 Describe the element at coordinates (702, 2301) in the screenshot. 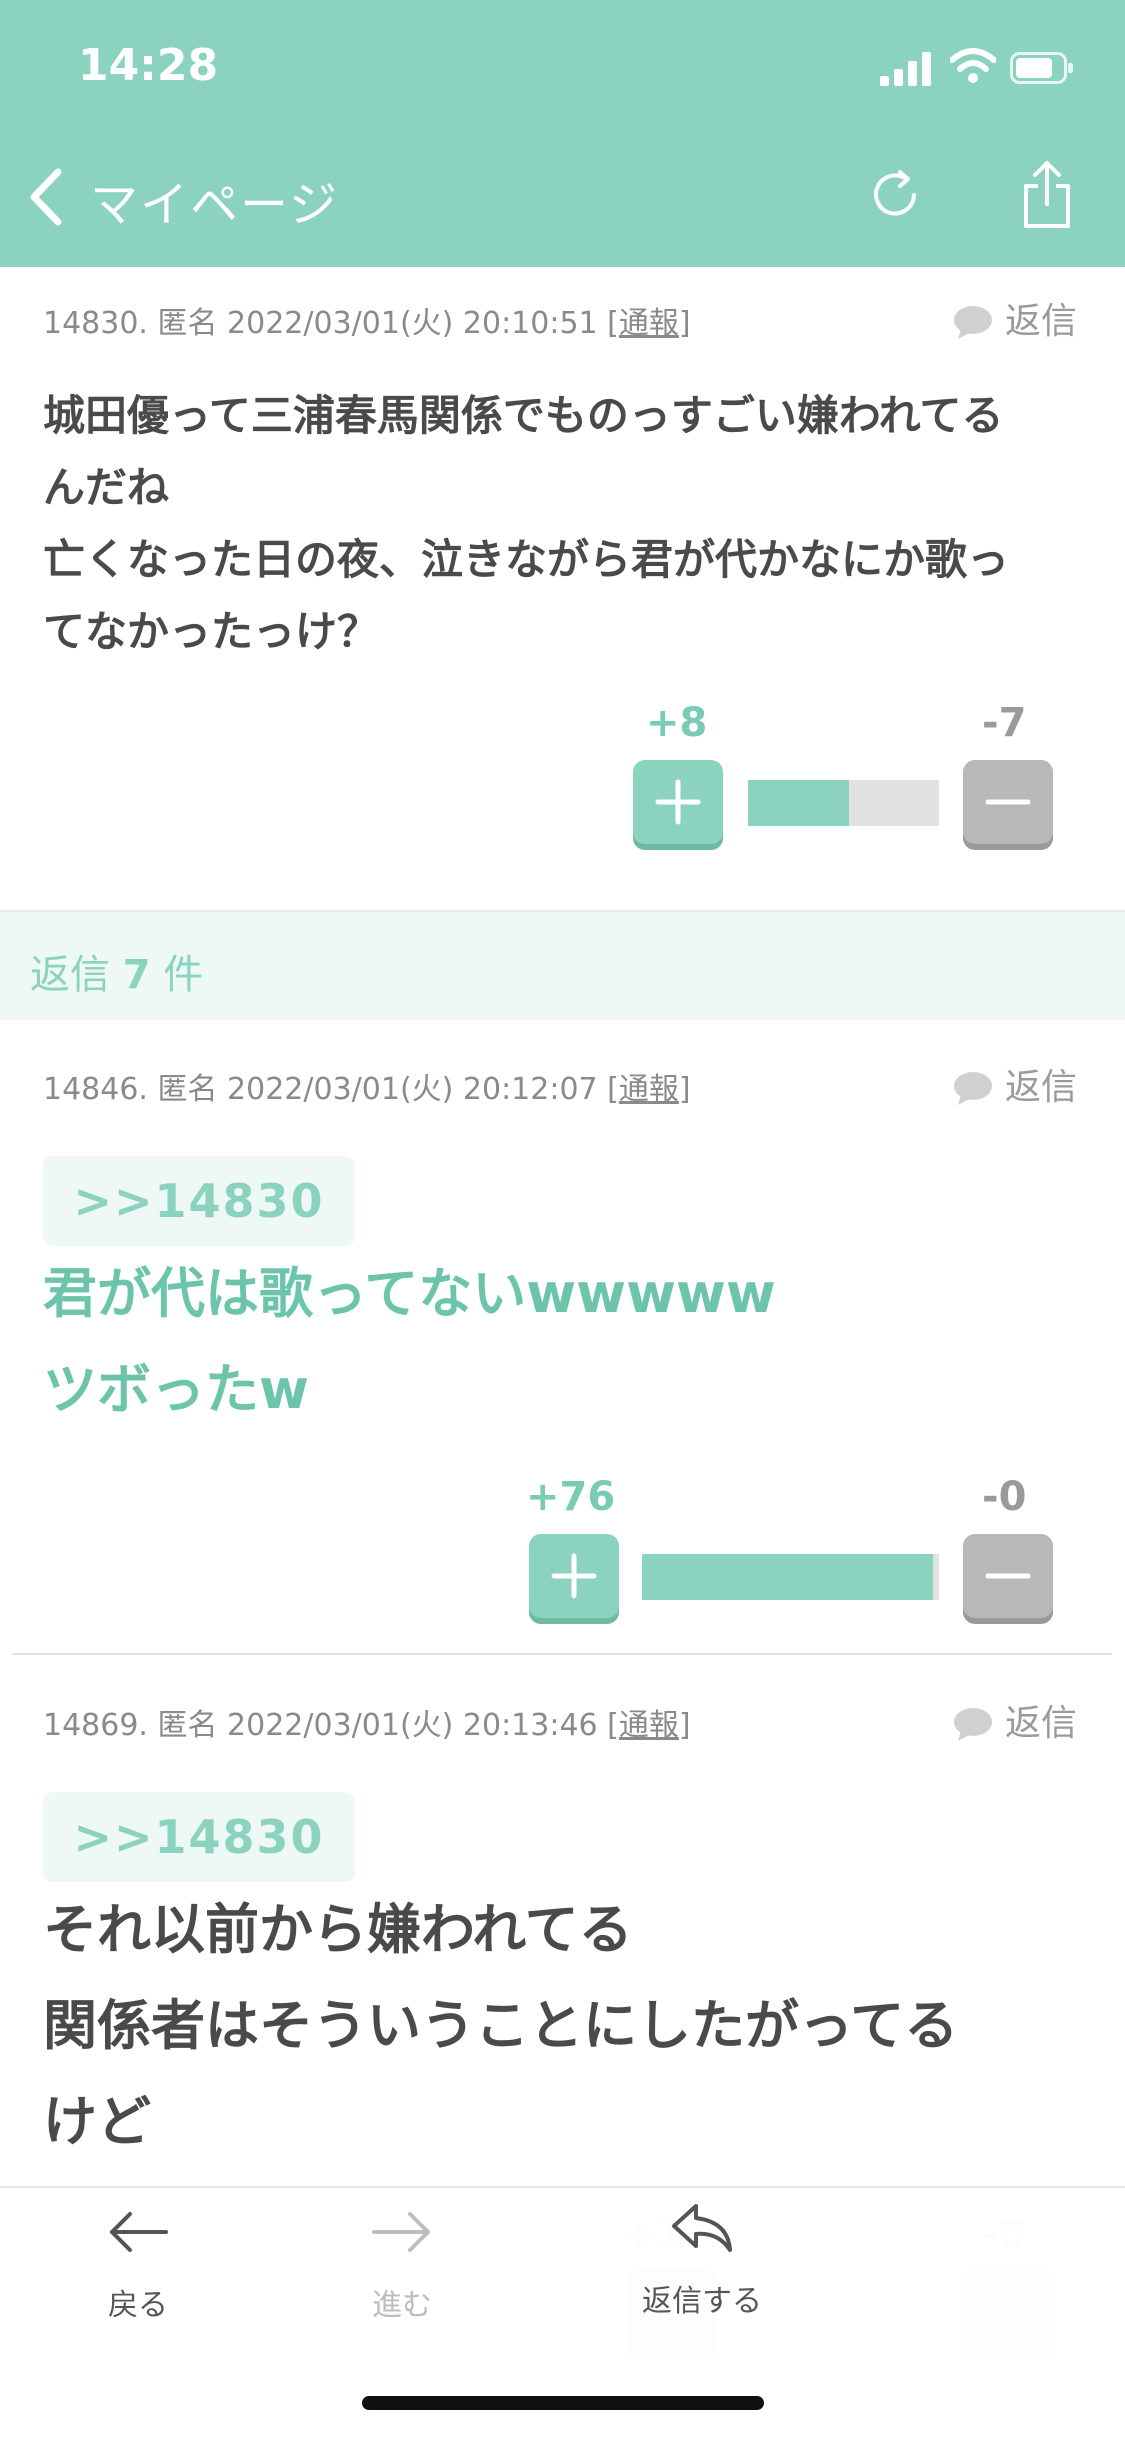

I see `reply-toolbar-label: 返信する` at that location.